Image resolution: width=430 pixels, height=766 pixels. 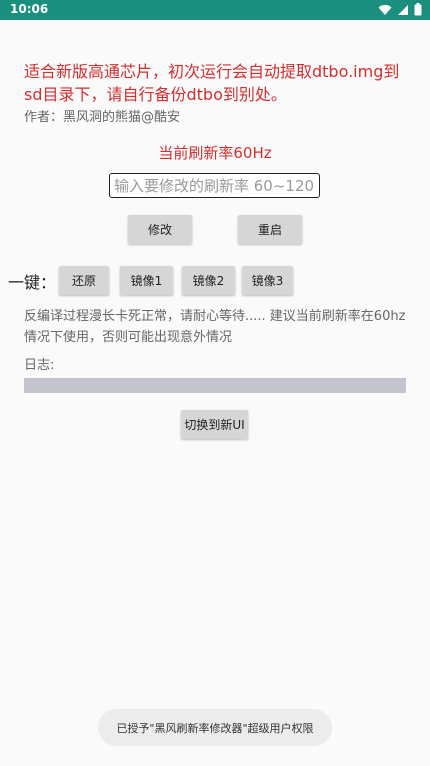 What do you see at coordinates (32, 282) in the screenshot?
I see `onekey-label: 一键：` at bounding box center [32, 282].